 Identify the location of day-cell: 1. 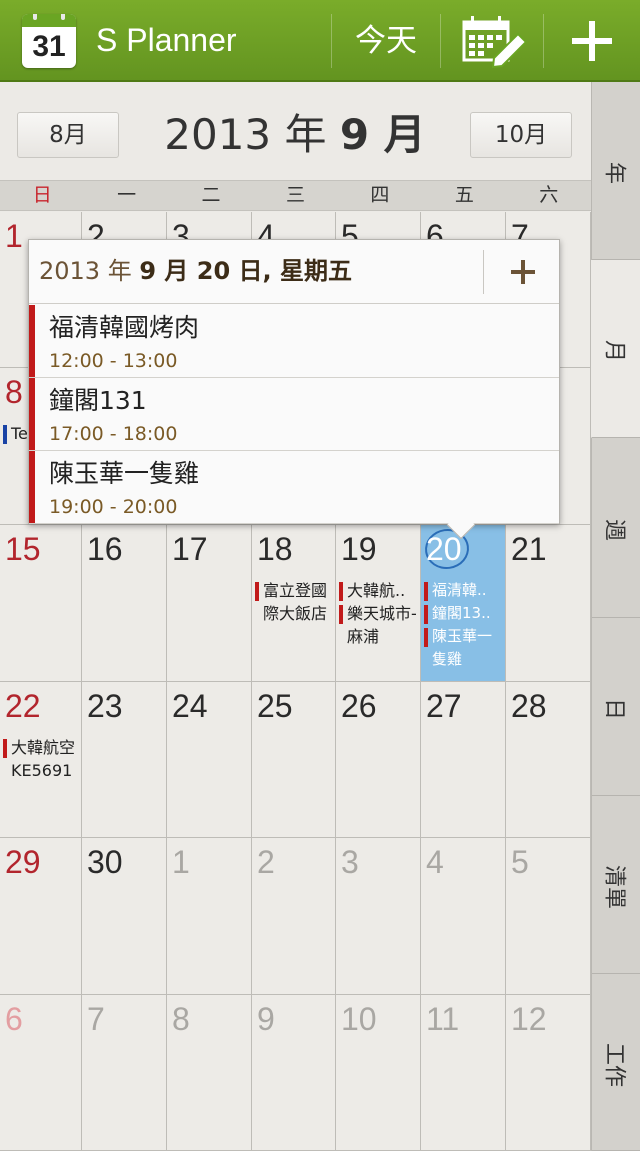
(209, 916).